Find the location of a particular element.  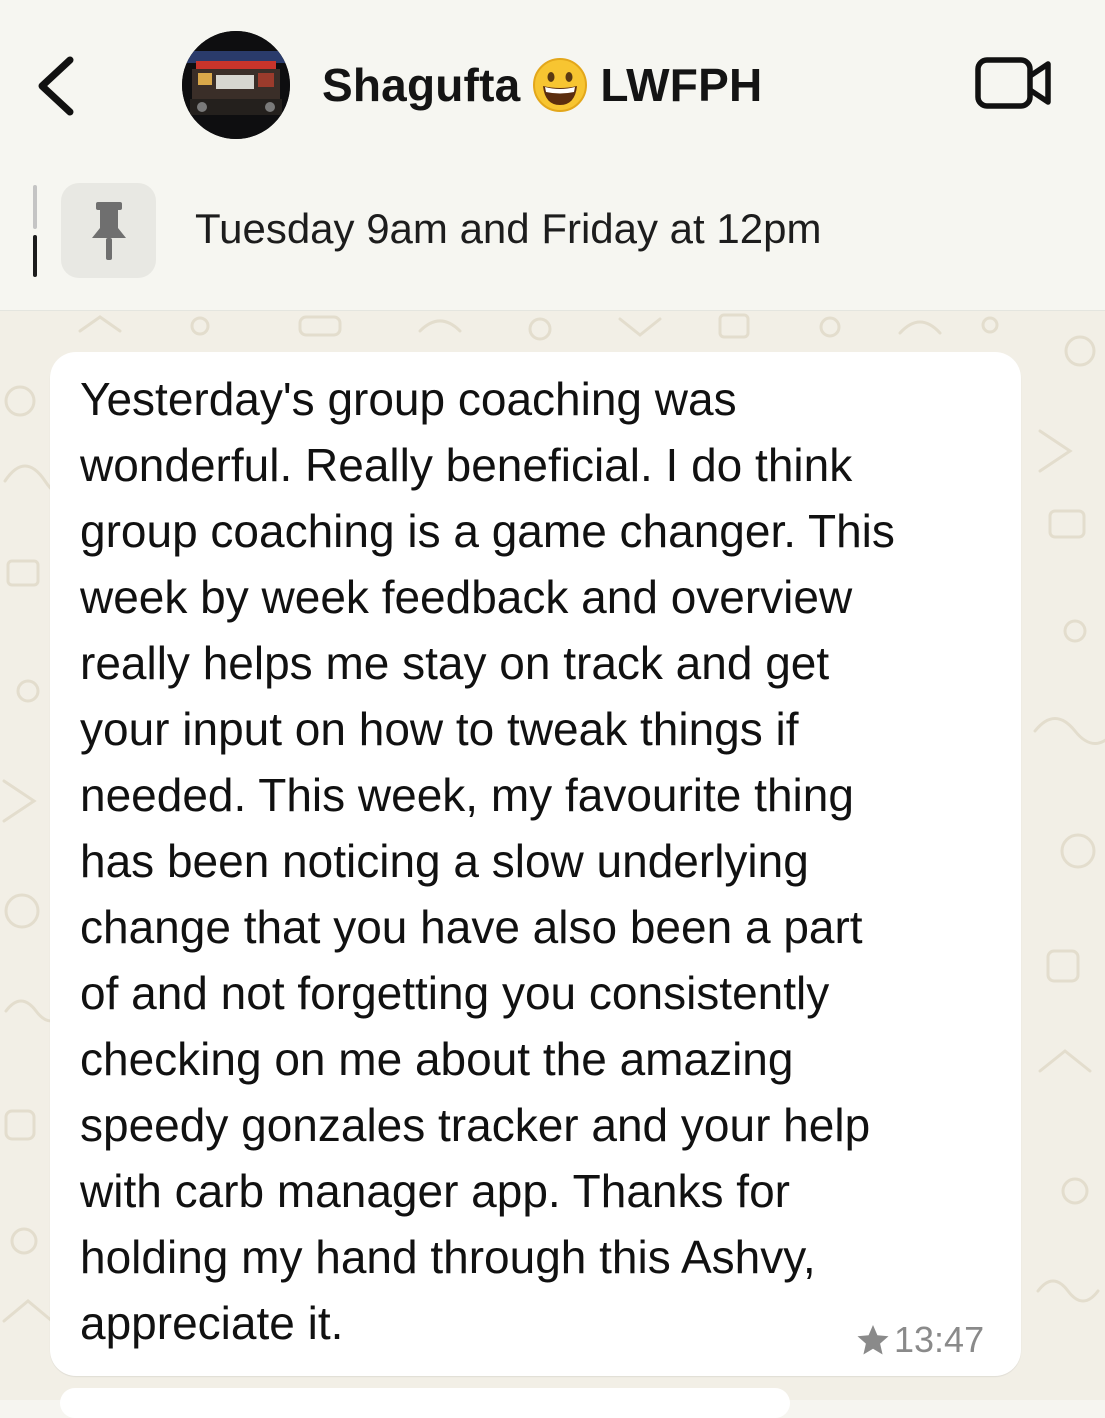

video-camera-icon is located at coordinates (1013, 83).